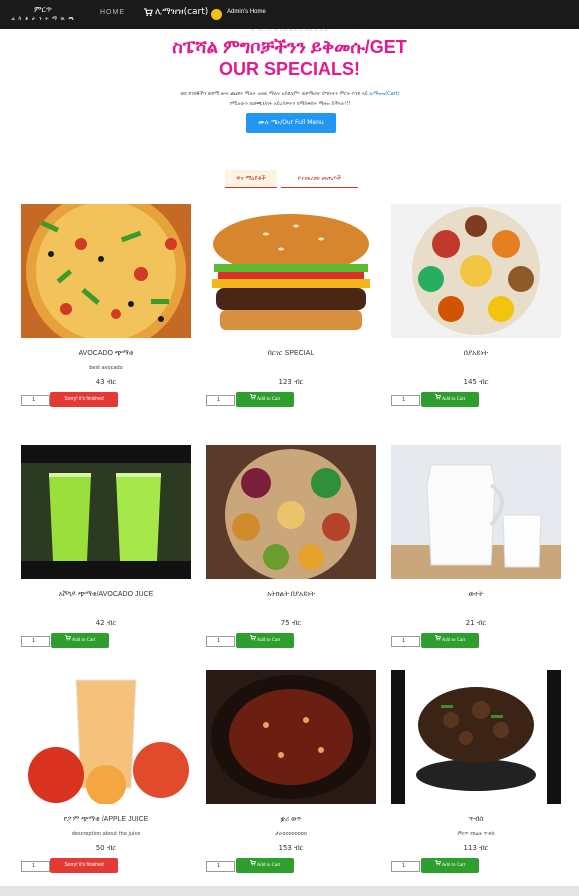  I want to click on product-image-avocado-juice, so click(106, 512).